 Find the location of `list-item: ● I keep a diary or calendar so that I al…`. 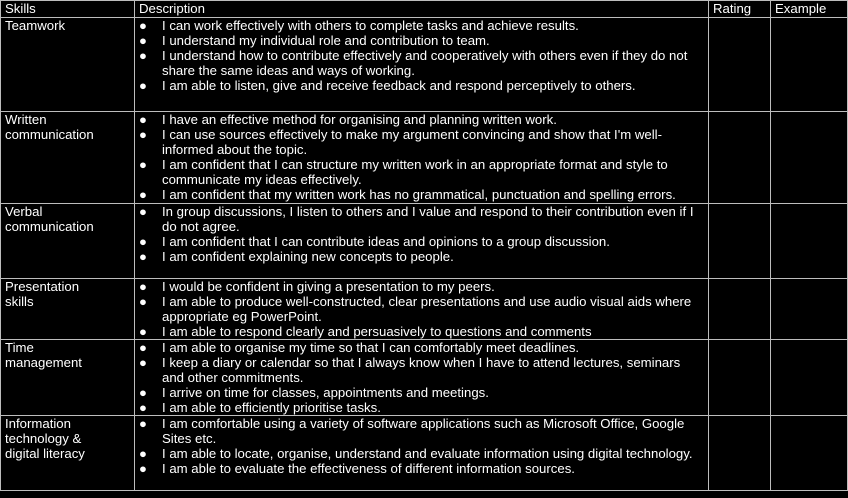

list-item: ● I keep a diary or calendar so that I al… is located at coordinates (422, 370).